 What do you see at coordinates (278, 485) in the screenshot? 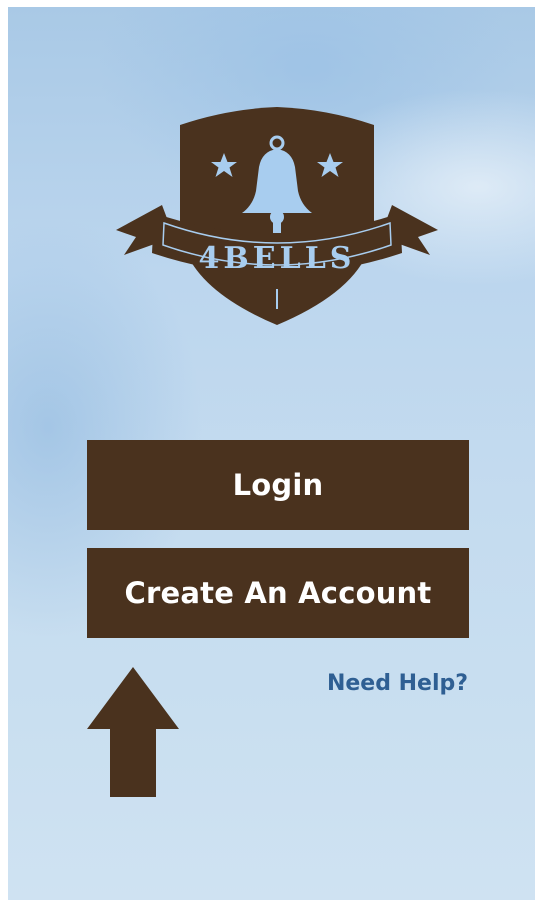
I see `login-button: Login` at bounding box center [278, 485].